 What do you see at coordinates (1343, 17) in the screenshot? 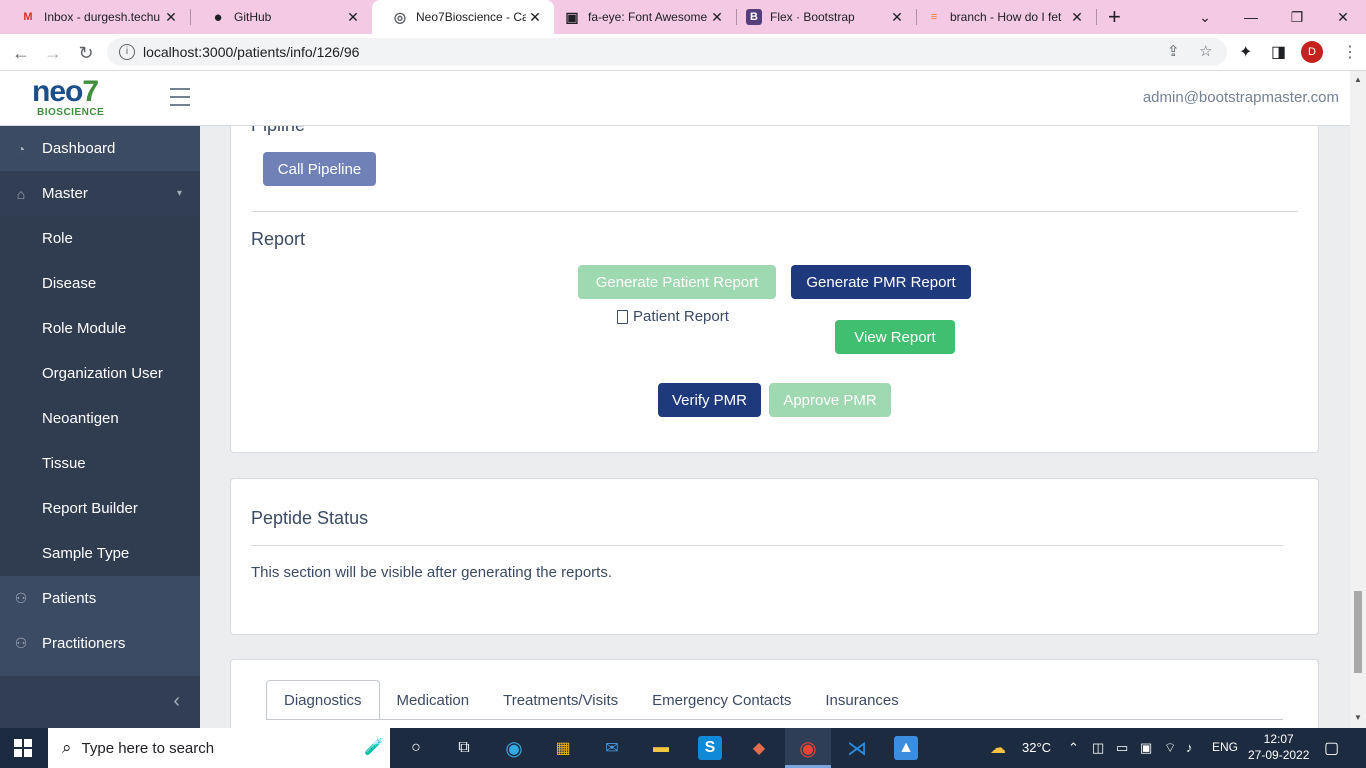
I see `window-close-icon: ✕` at bounding box center [1343, 17].